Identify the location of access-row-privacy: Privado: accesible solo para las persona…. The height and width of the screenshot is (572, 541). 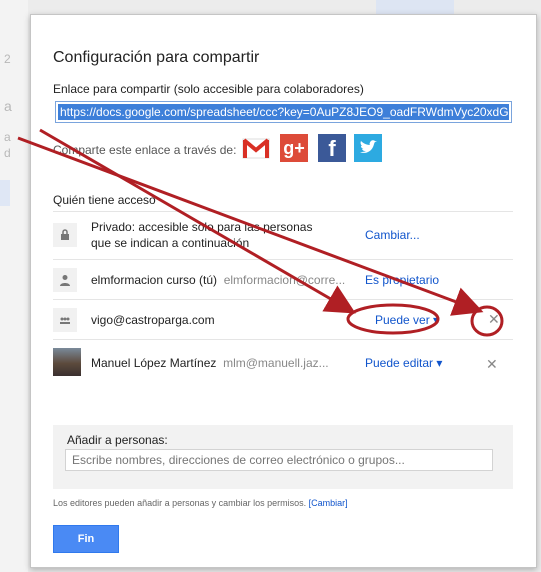
(283, 235).